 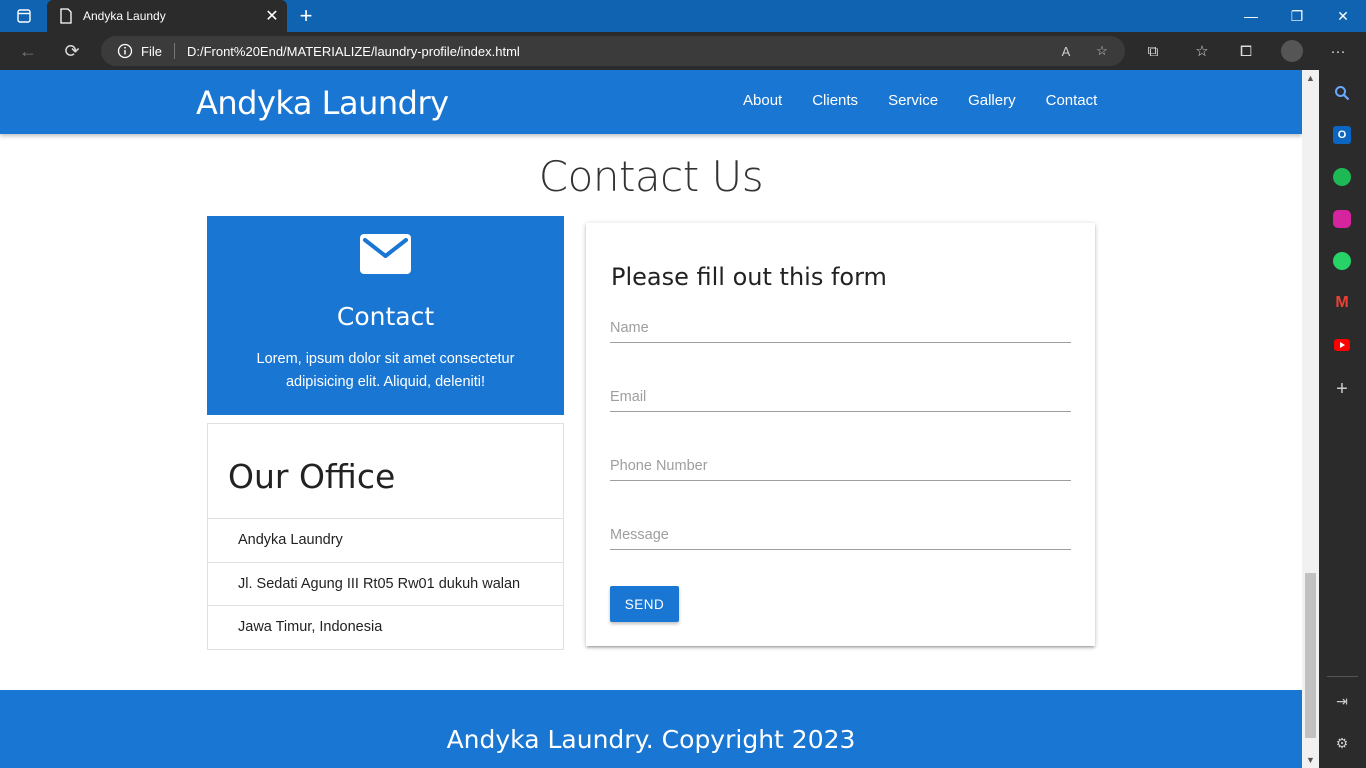 I want to click on youtube-icon, so click(x=1342, y=345).